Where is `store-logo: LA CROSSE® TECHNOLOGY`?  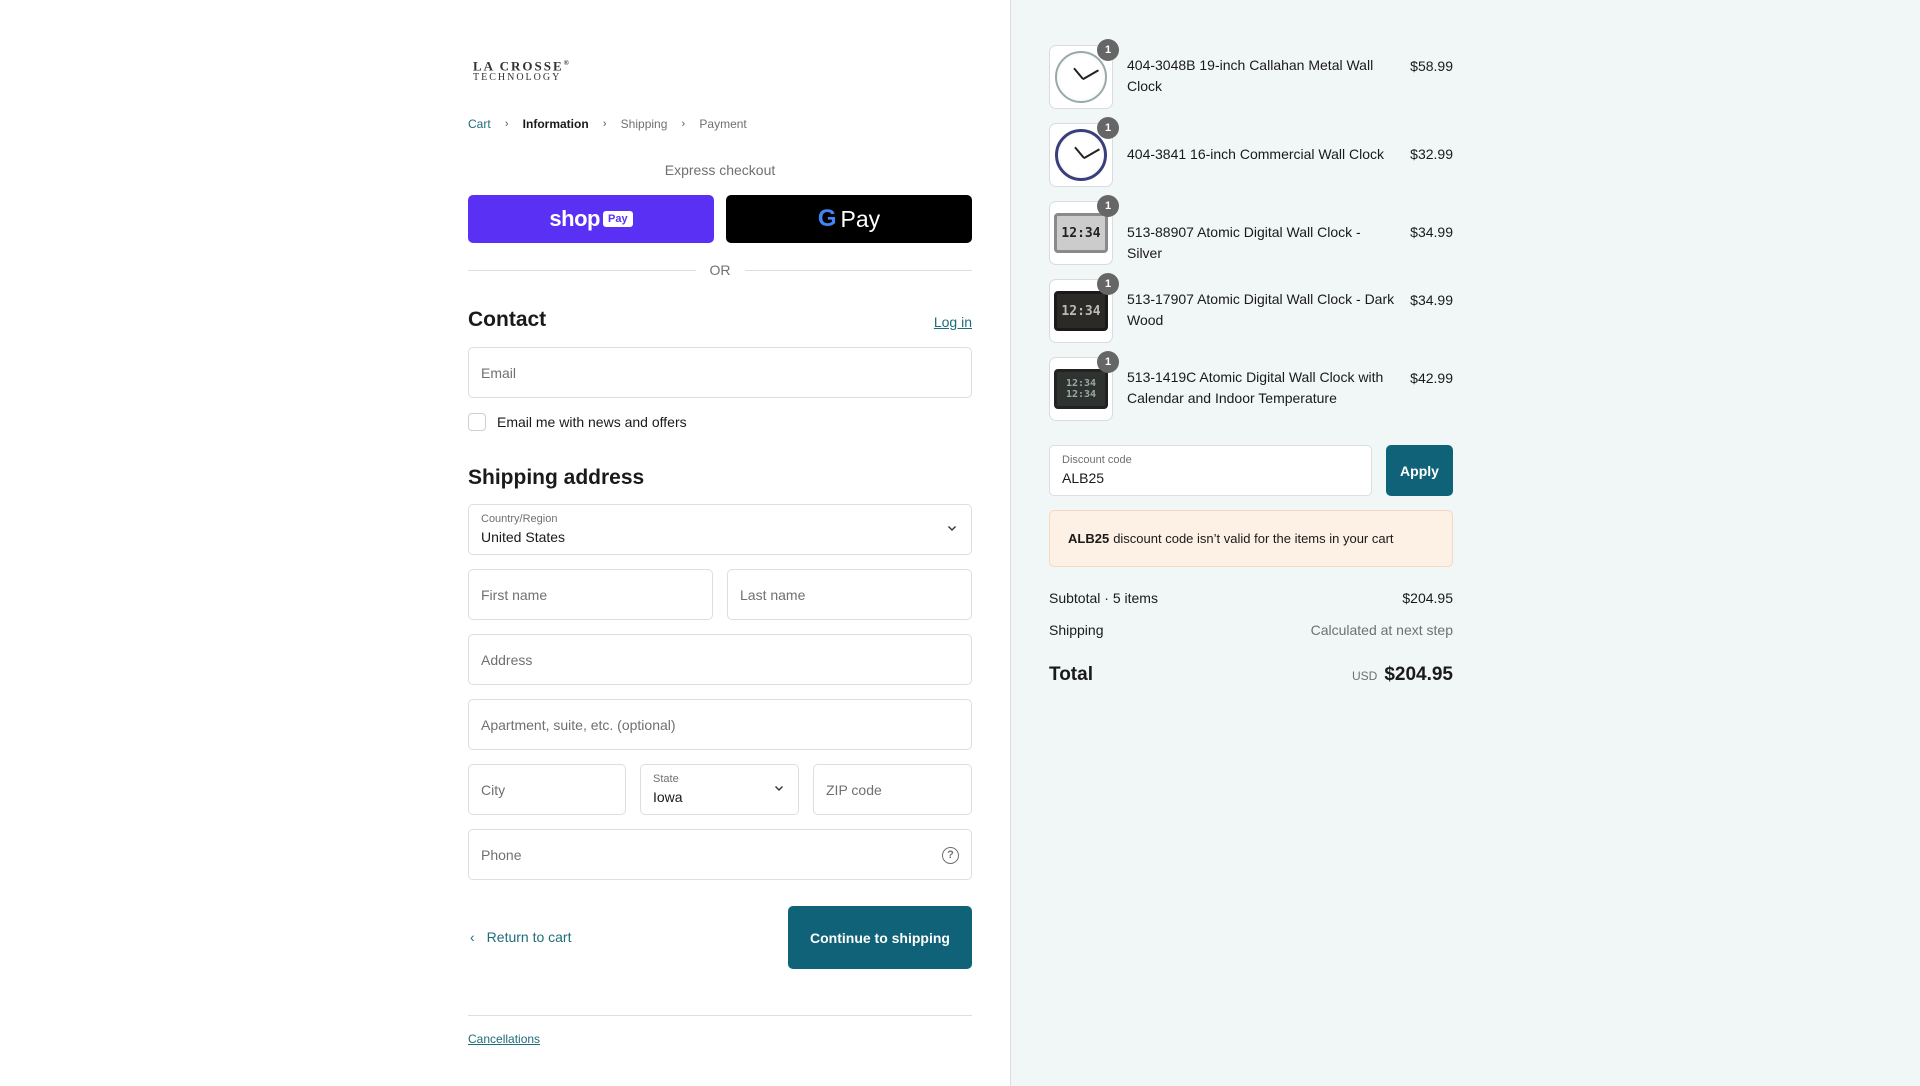
store-logo: LA CROSSE® TECHNOLOGY is located at coordinates (523, 71).